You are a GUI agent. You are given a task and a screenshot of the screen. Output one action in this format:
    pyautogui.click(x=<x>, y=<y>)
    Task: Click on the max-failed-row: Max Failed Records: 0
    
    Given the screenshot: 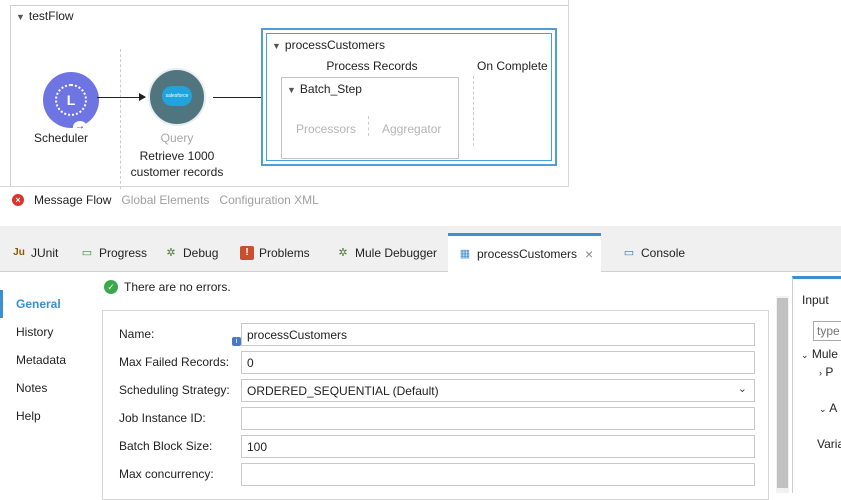 What is the action you would take?
    pyautogui.click(x=439, y=363)
    